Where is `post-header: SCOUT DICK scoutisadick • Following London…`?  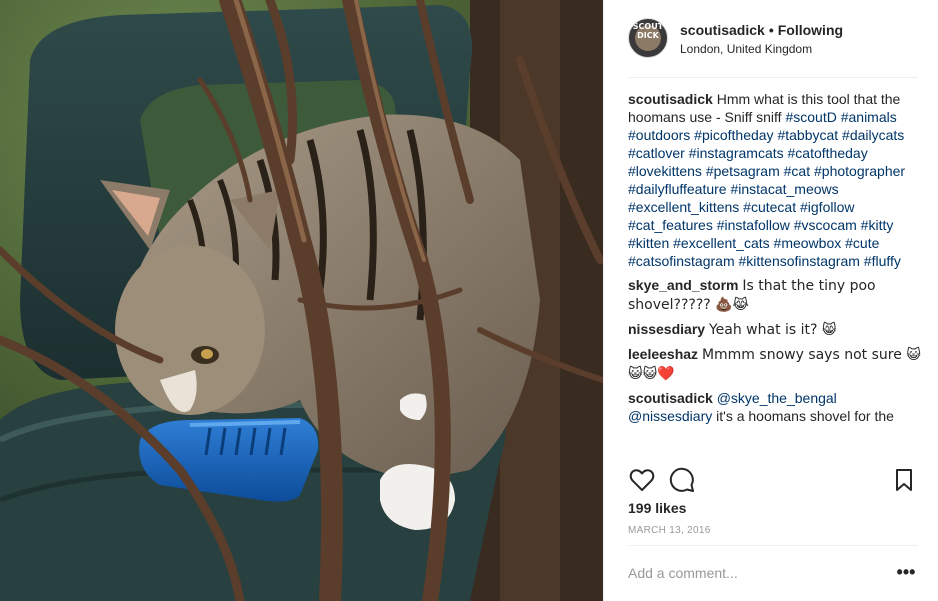
post-header: SCOUT DICK scoutisadick • Following London… is located at coordinates (773, 47).